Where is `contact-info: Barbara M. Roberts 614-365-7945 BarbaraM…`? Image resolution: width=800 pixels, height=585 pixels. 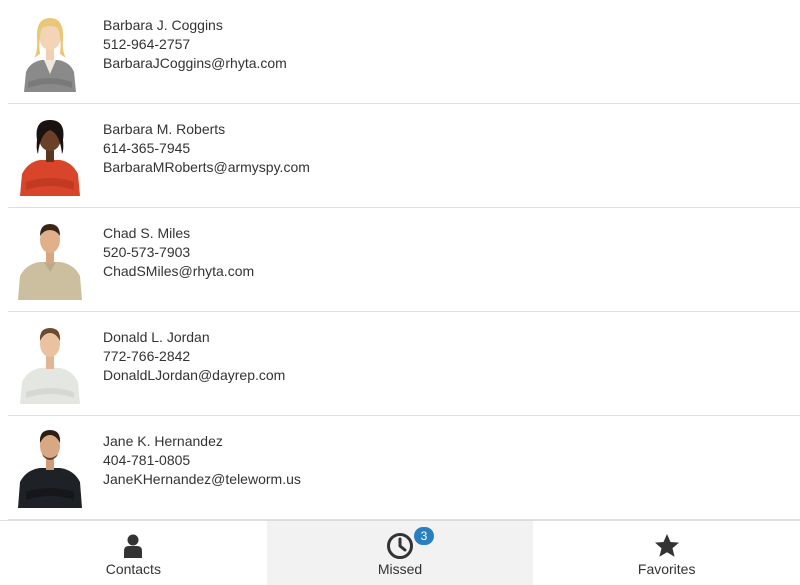
contact-info: Barbara M. Roberts 614-365-7945 BarbaraM… is located at coordinates (206, 148).